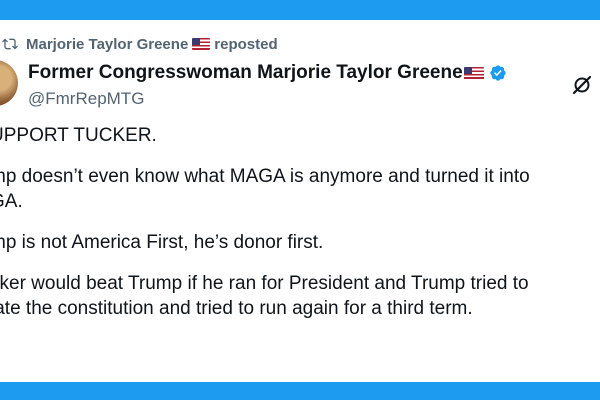 The height and width of the screenshot is (400, 600). I want to click on verified-badge-icon, so click(498, 73).